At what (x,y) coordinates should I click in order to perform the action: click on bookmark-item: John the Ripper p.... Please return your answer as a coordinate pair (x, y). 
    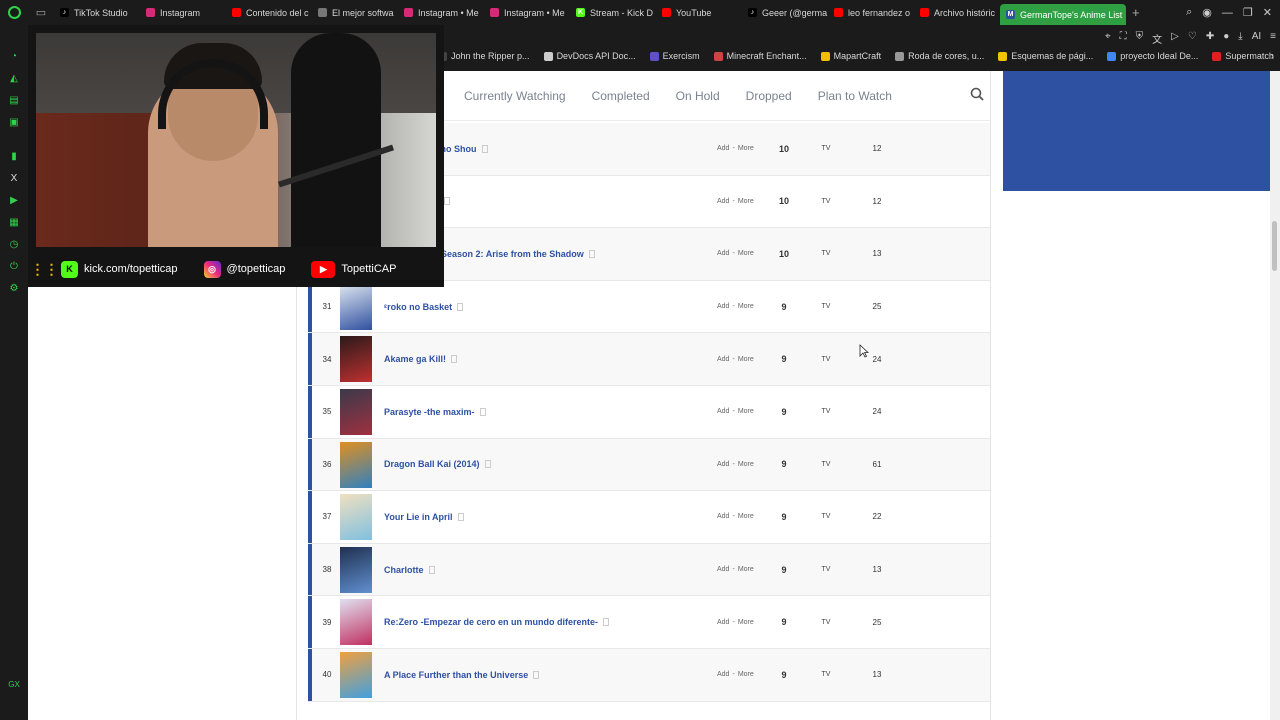
    Looking at the image, I should click on (484, 56).